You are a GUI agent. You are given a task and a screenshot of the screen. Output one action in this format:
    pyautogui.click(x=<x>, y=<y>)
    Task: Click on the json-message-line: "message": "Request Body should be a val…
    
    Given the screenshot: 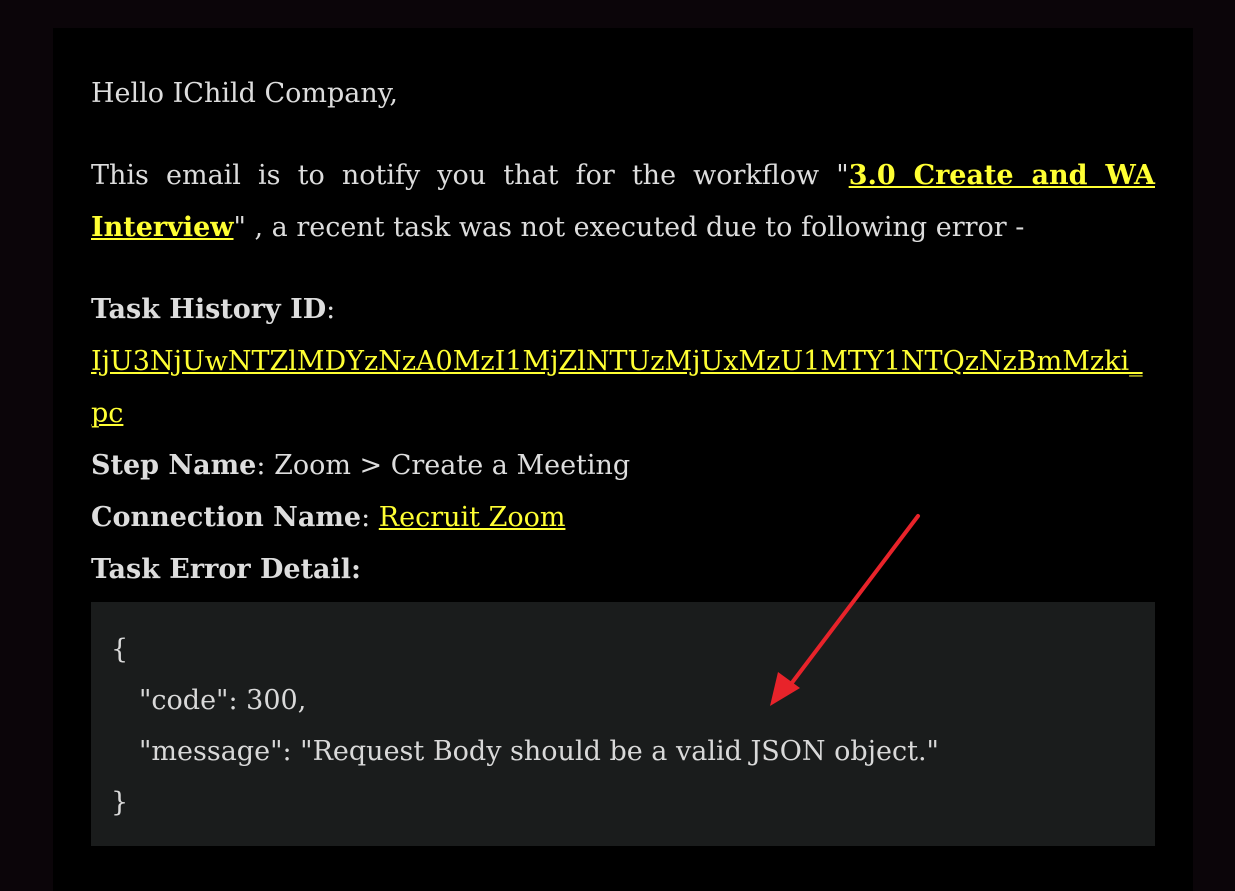 What is the action you would take?
    pyautogui.click(x=539, y=751)
    